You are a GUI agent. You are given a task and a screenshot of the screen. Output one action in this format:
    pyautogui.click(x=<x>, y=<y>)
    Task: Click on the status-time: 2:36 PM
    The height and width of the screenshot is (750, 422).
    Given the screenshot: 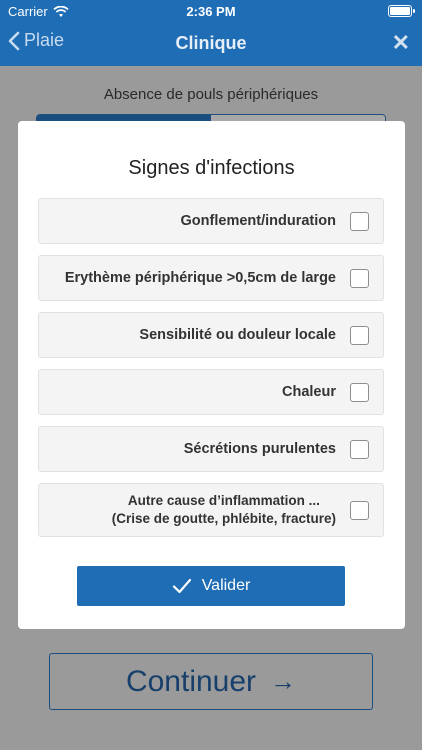 What is the action you would take?
    pyautogui.click(x=211, y=11)
    